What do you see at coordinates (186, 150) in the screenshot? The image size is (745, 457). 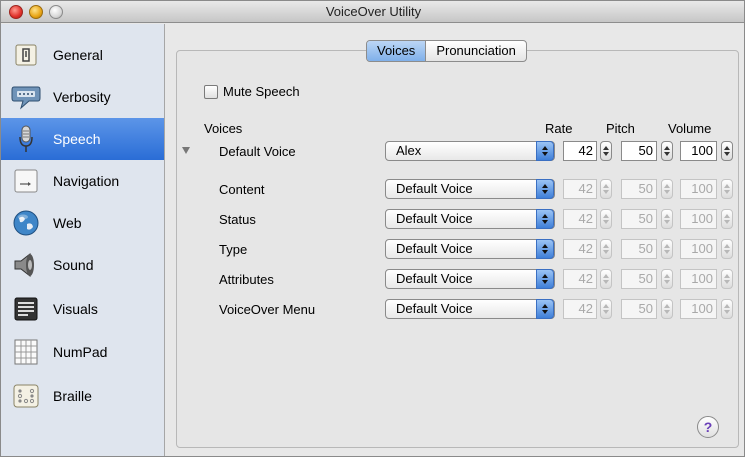 I see `disclosure-triangle-icon` at bounding box center [186, 150].